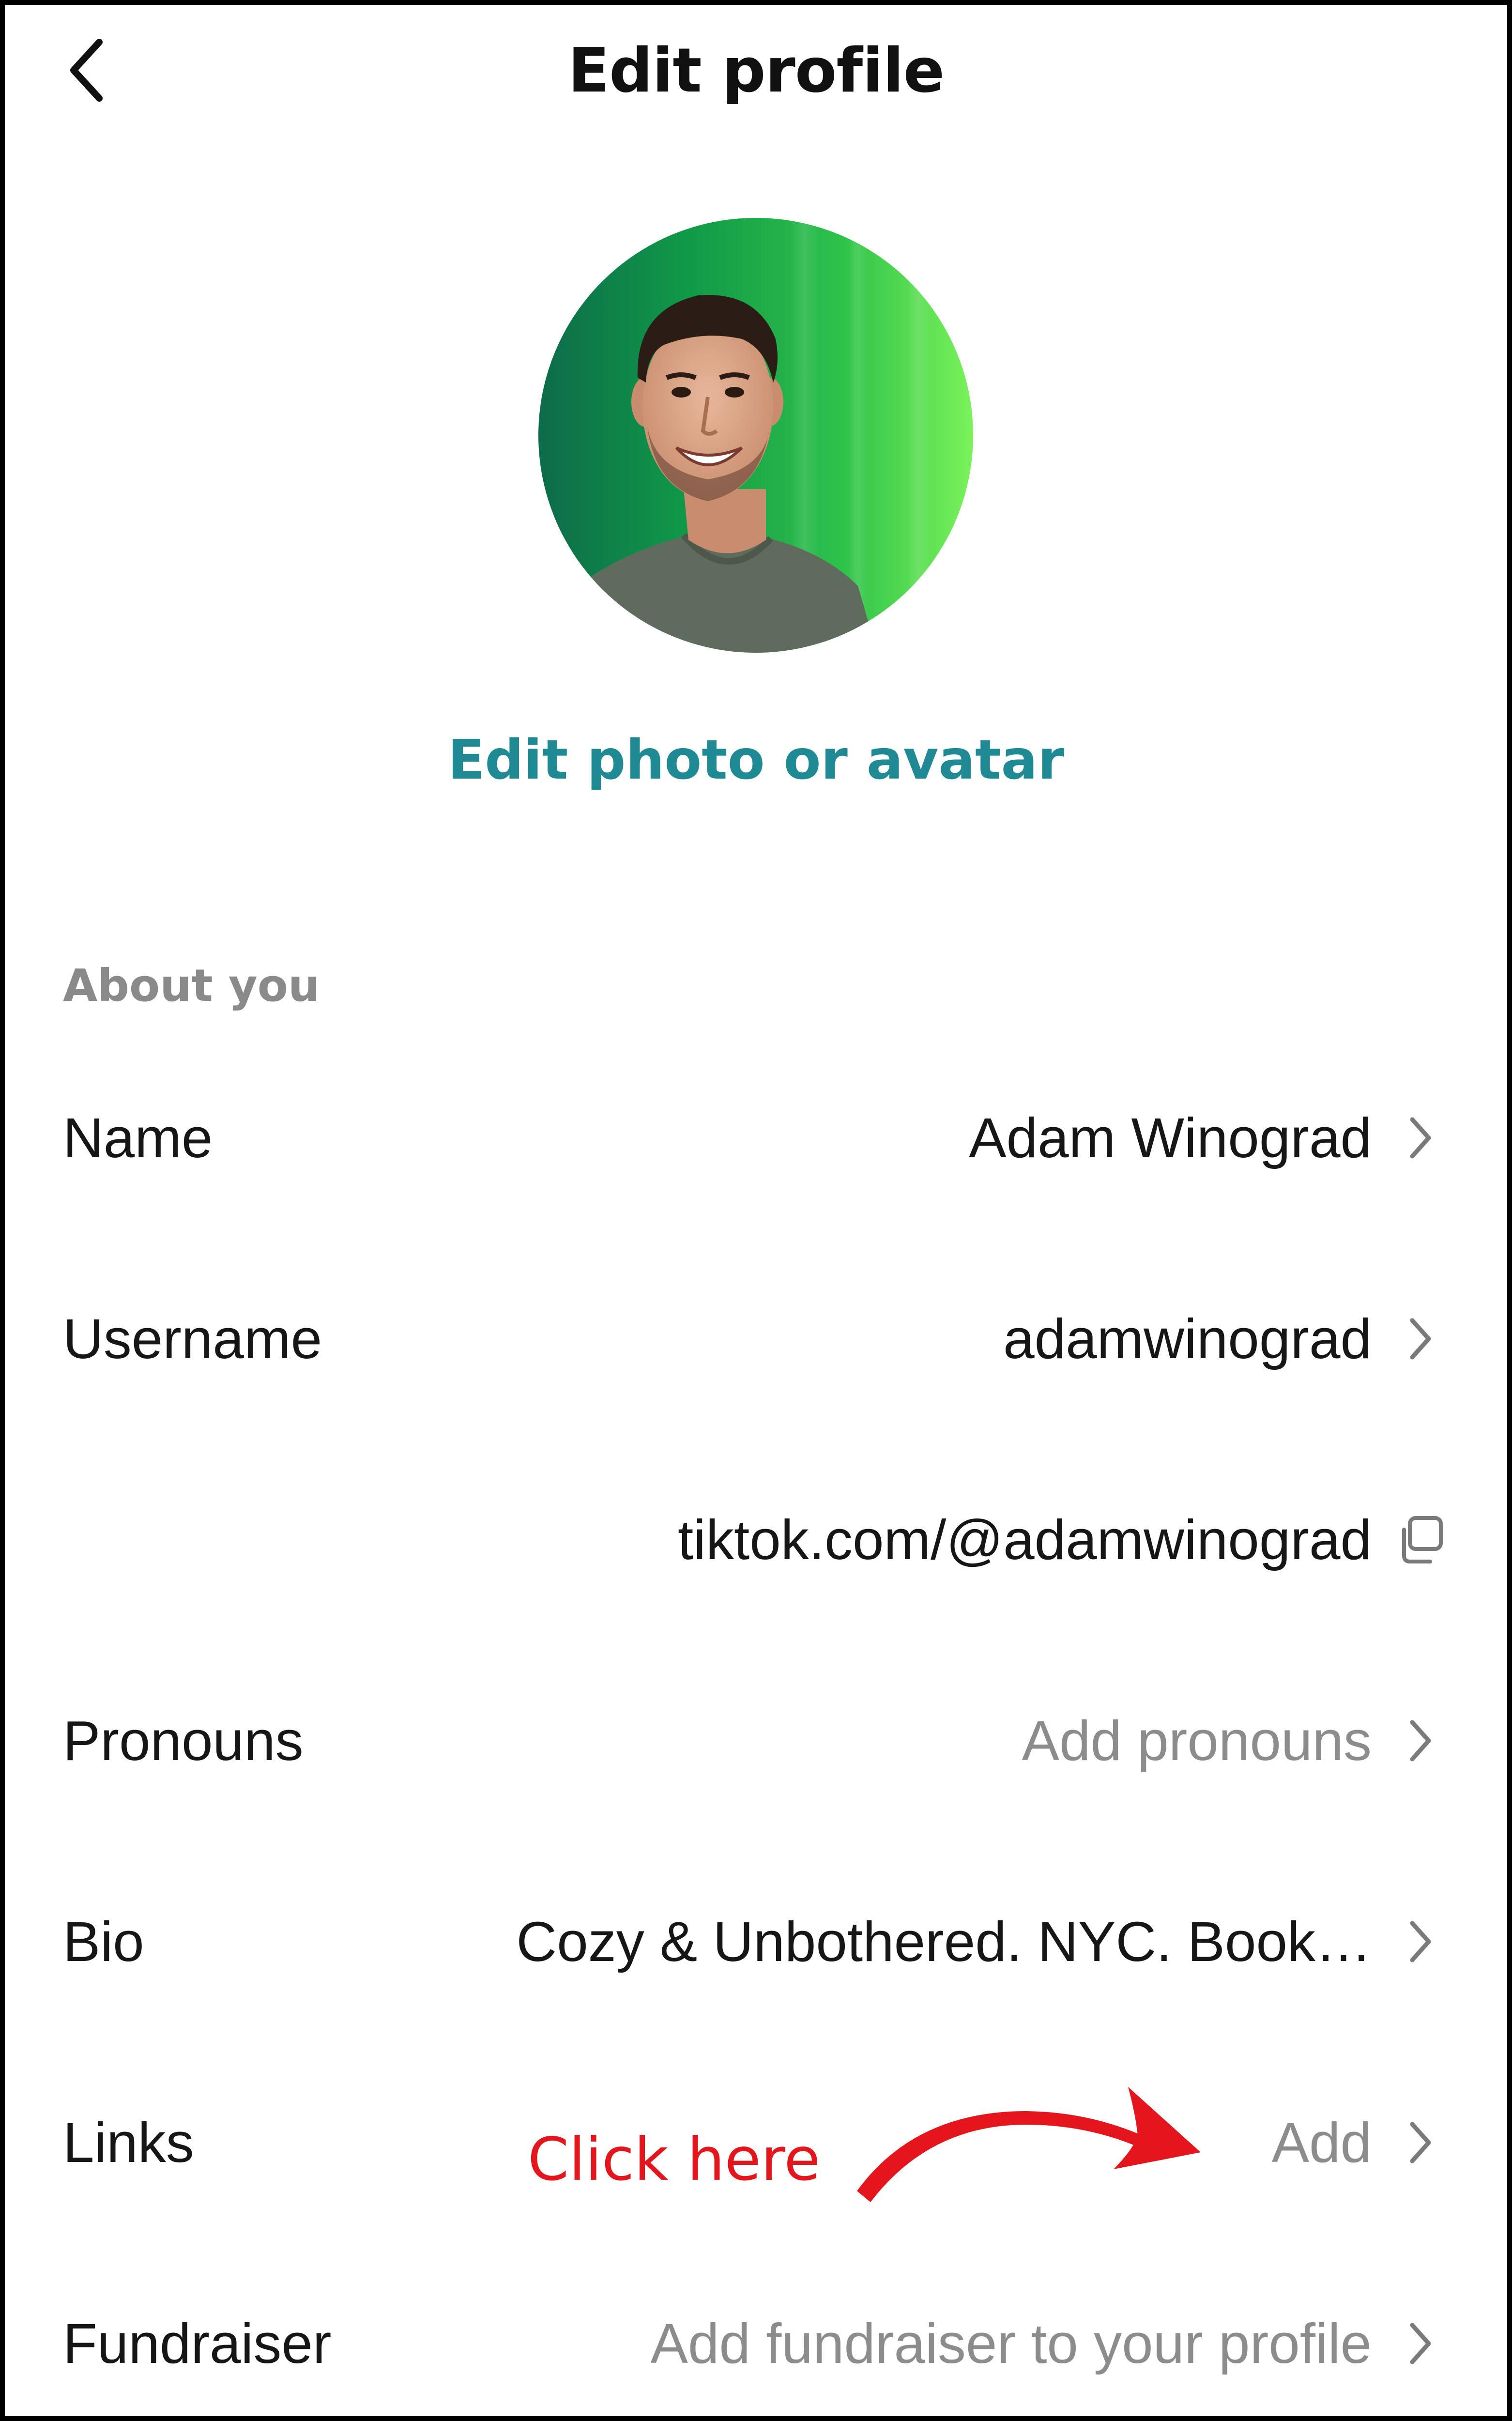 This screenshot has width=1512, height=2421. I want to click on row-label: Pronouns, so click(183, 1740).